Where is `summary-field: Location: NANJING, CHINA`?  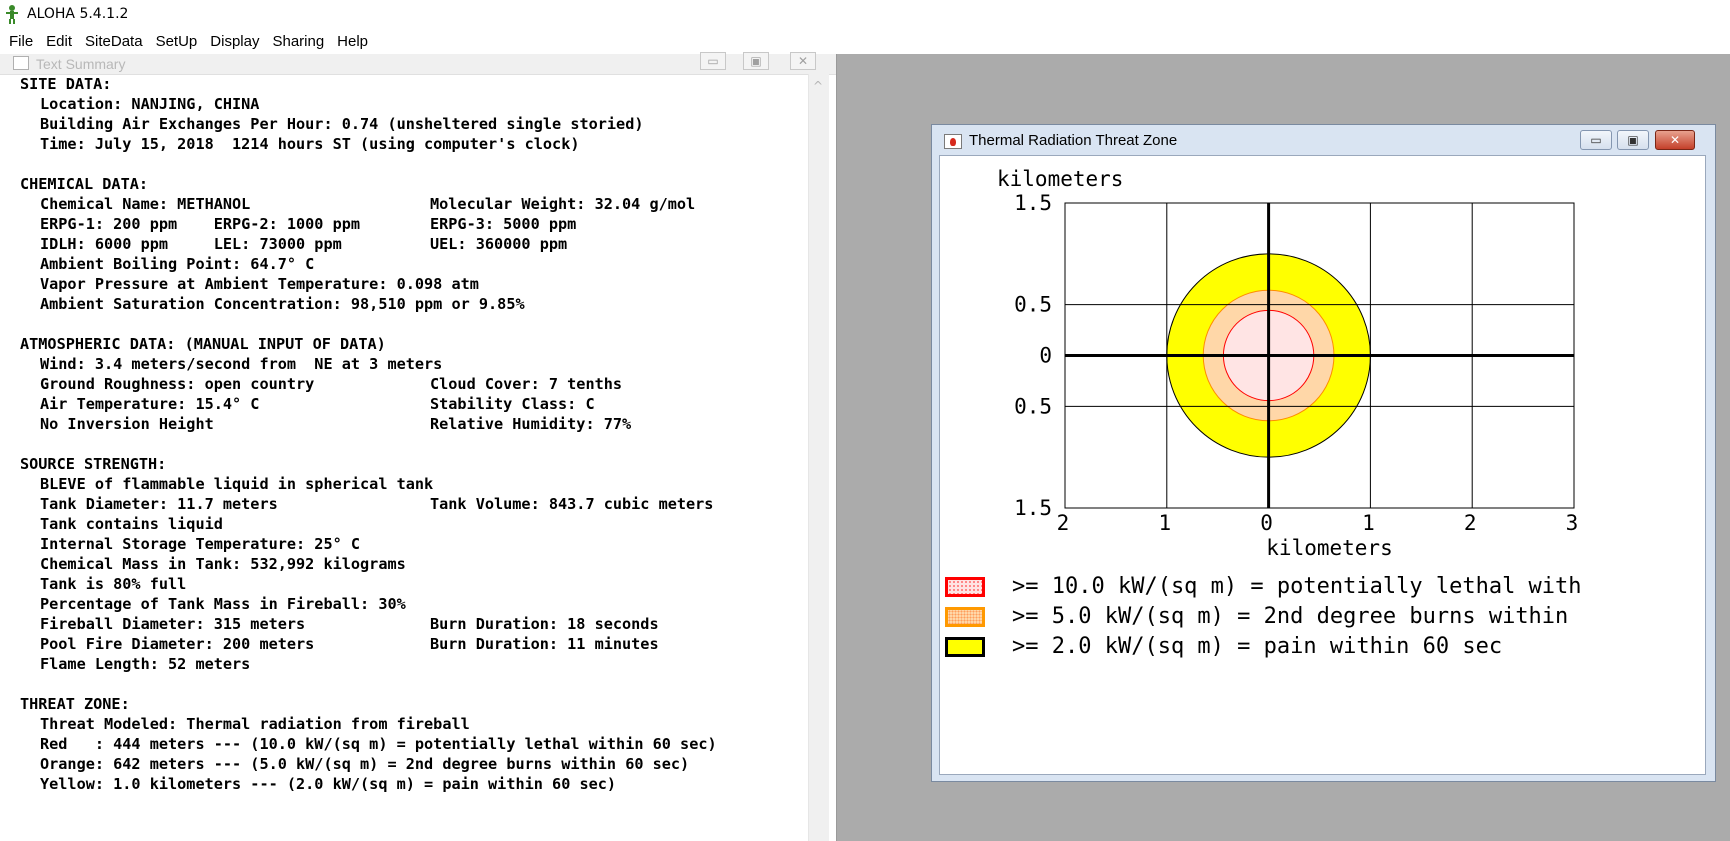
summary-field: Location: NANJING, CHINA is located at coordinates (150, 104).